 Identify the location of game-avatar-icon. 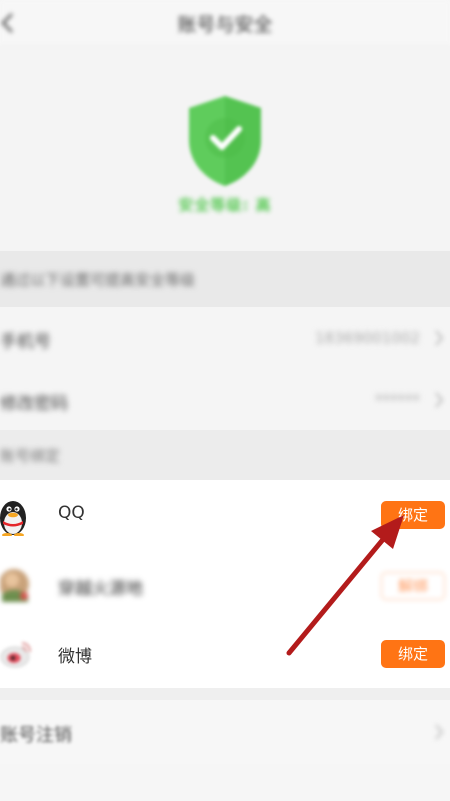
(14, 585).